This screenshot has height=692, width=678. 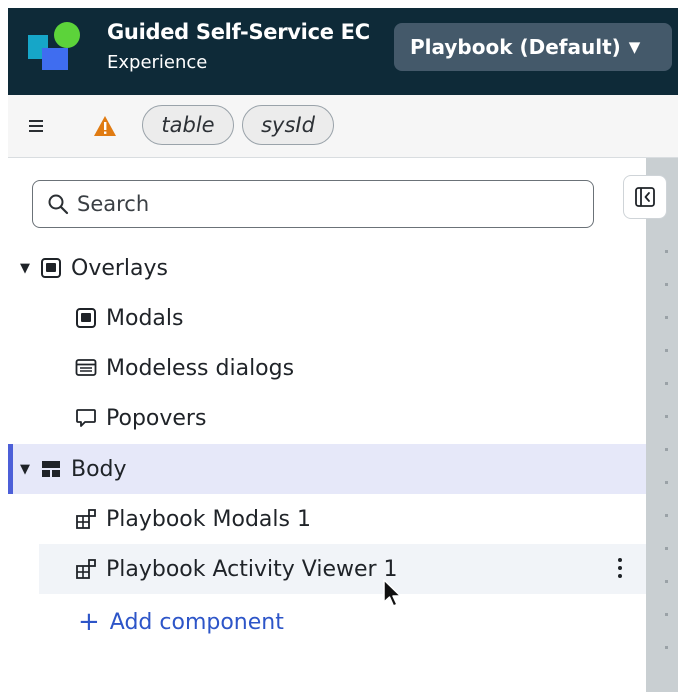 I want to click on tree-item-label: Body, so click(x=99, y=469).